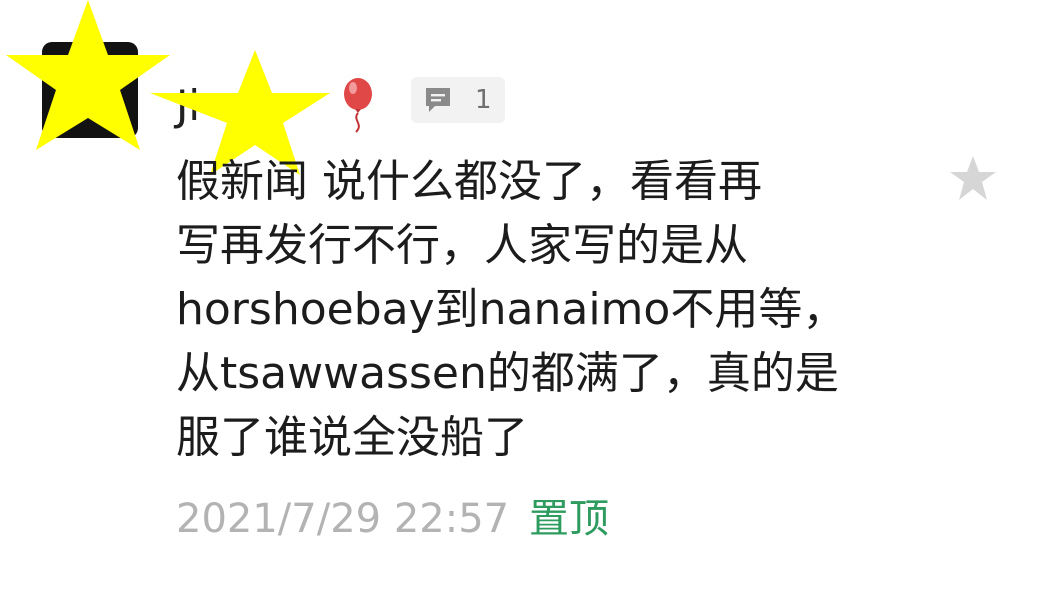  What do you see at coordinates (483, 100) in the screenshot?
I see `reply-count: 1` at bounding box center [483, 100].